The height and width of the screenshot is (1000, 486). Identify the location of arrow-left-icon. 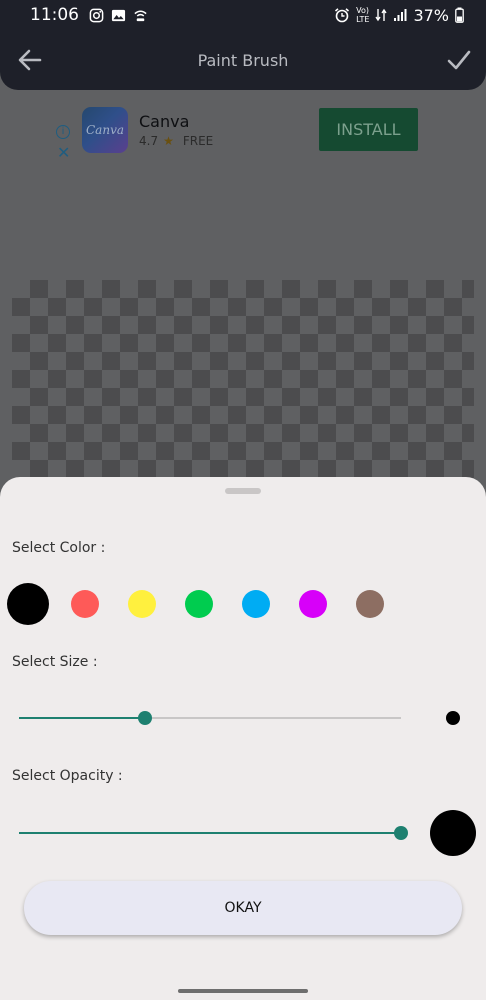
(30, 60).